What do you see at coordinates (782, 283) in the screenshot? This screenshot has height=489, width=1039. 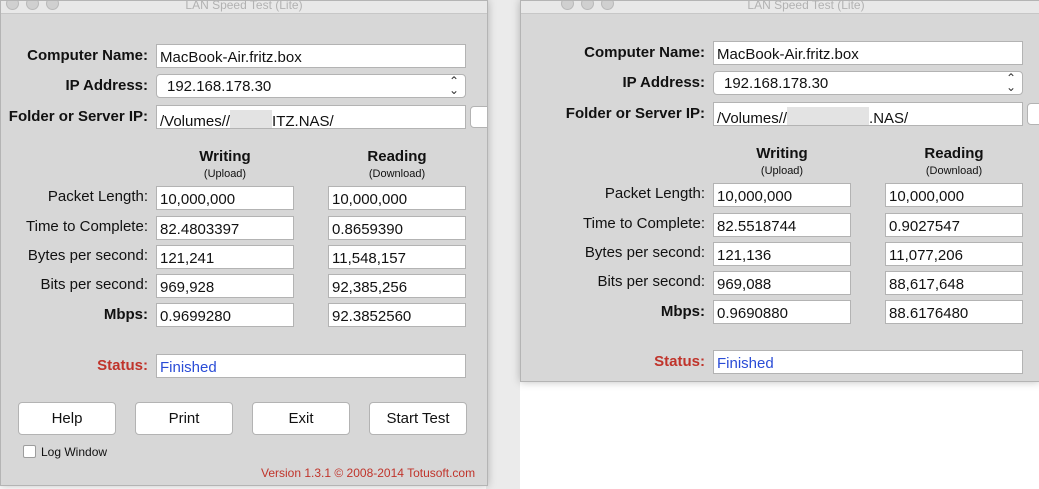 I see `writing-bits-per-second: 969,088` at bounding box center [782, 283].